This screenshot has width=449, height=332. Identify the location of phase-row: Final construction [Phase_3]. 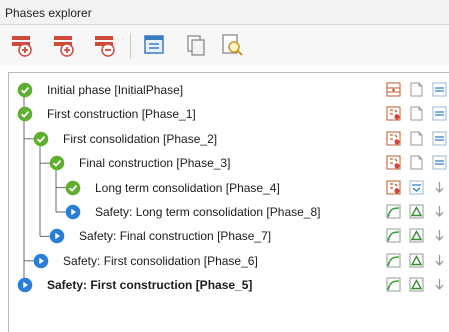
(229, 163).